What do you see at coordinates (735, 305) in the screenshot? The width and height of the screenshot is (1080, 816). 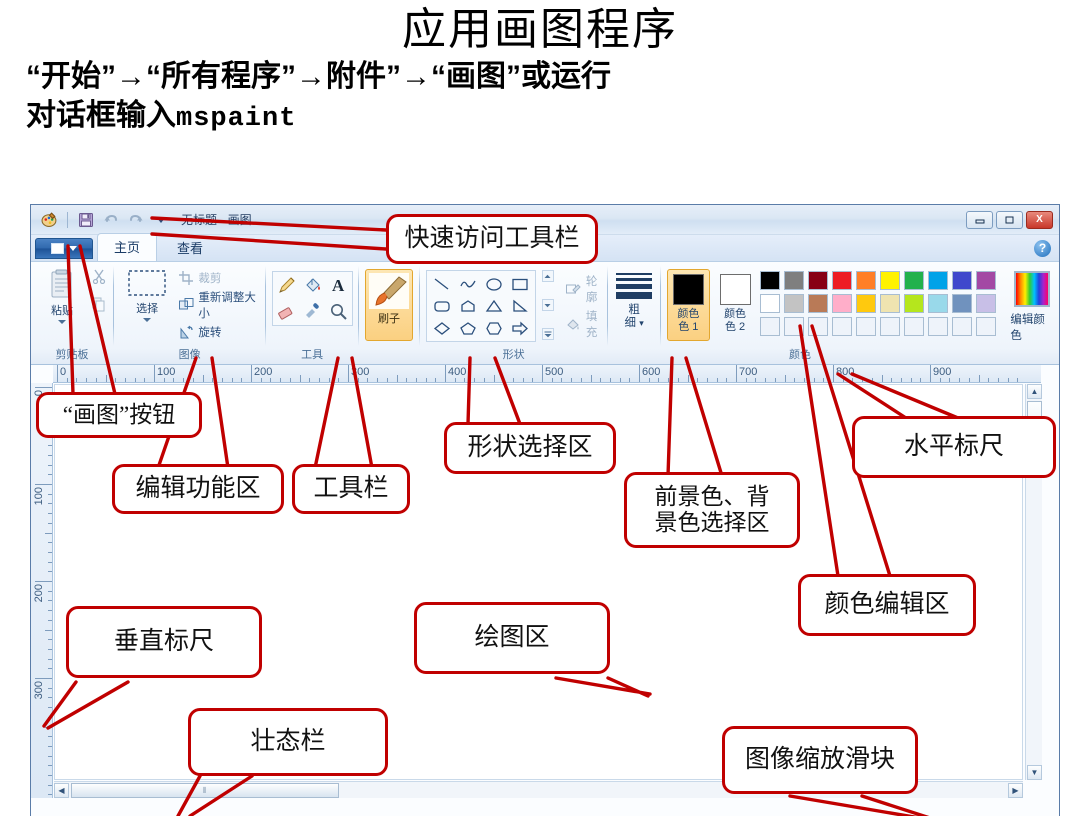 I see `color2-button: 颜色 色 2` at bounding box center [735, 305].